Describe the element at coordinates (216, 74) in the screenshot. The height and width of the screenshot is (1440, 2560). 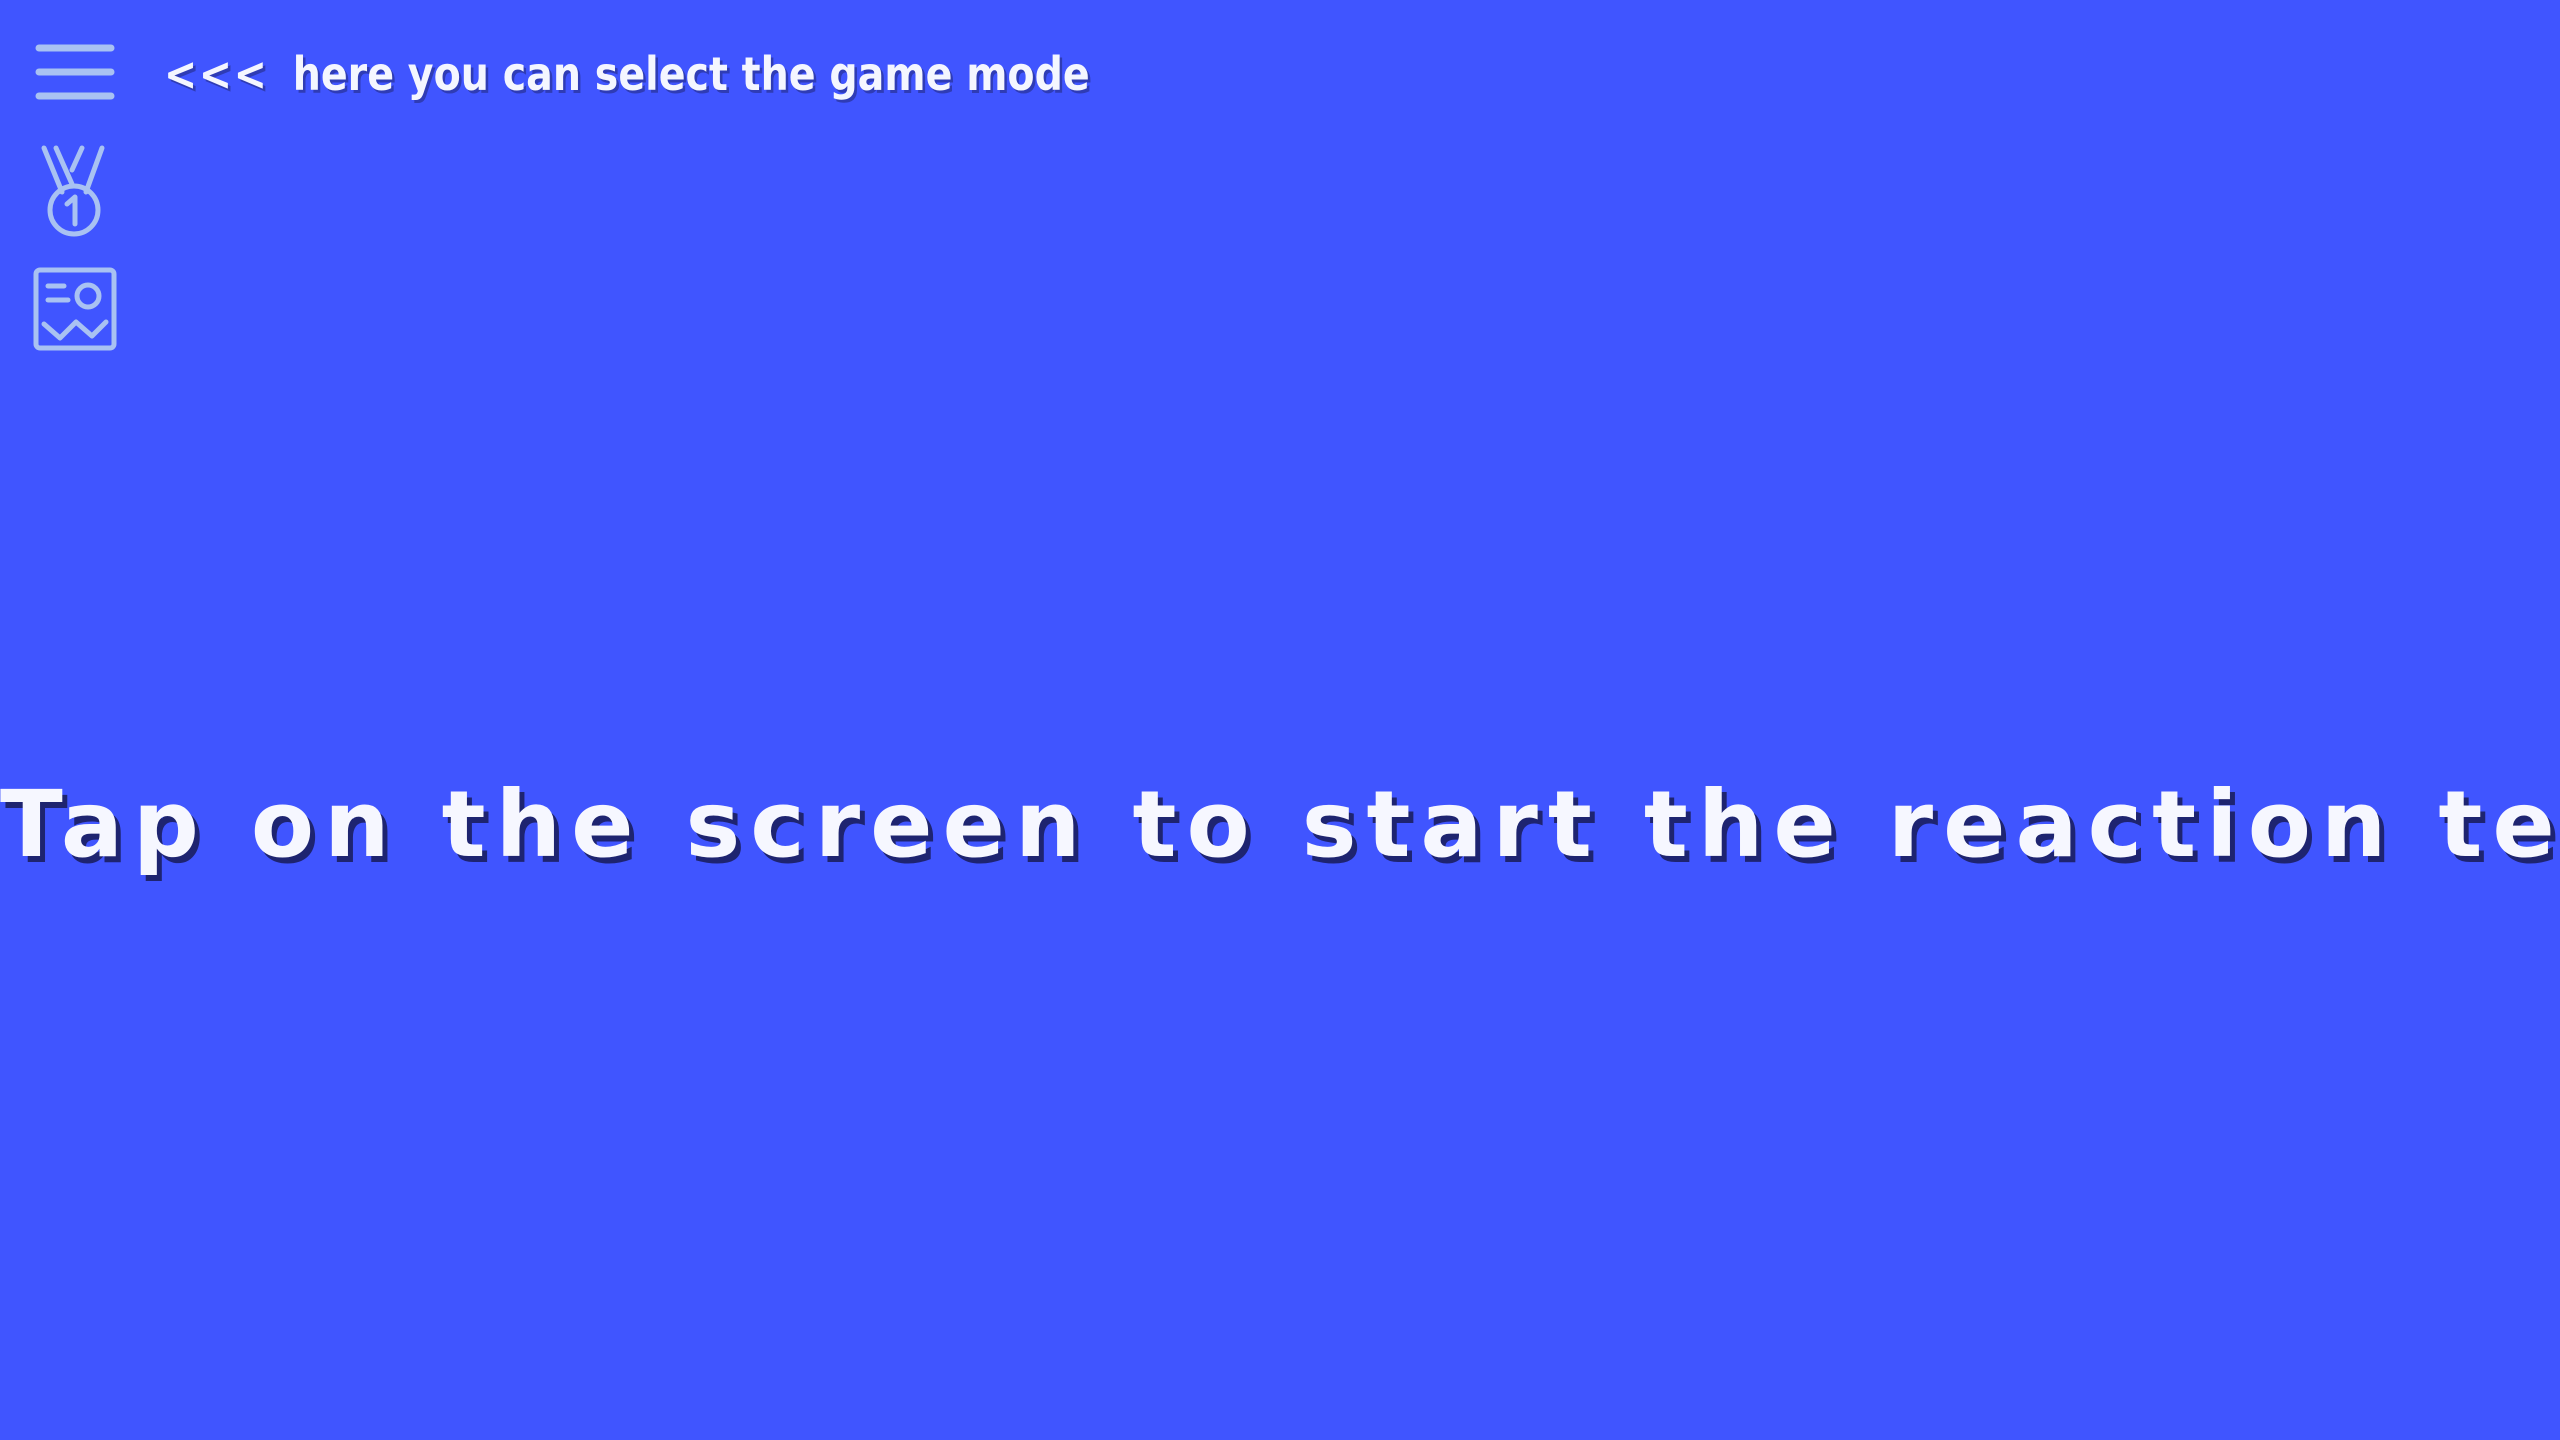
I see `hint-arrows: <<<` at that location.